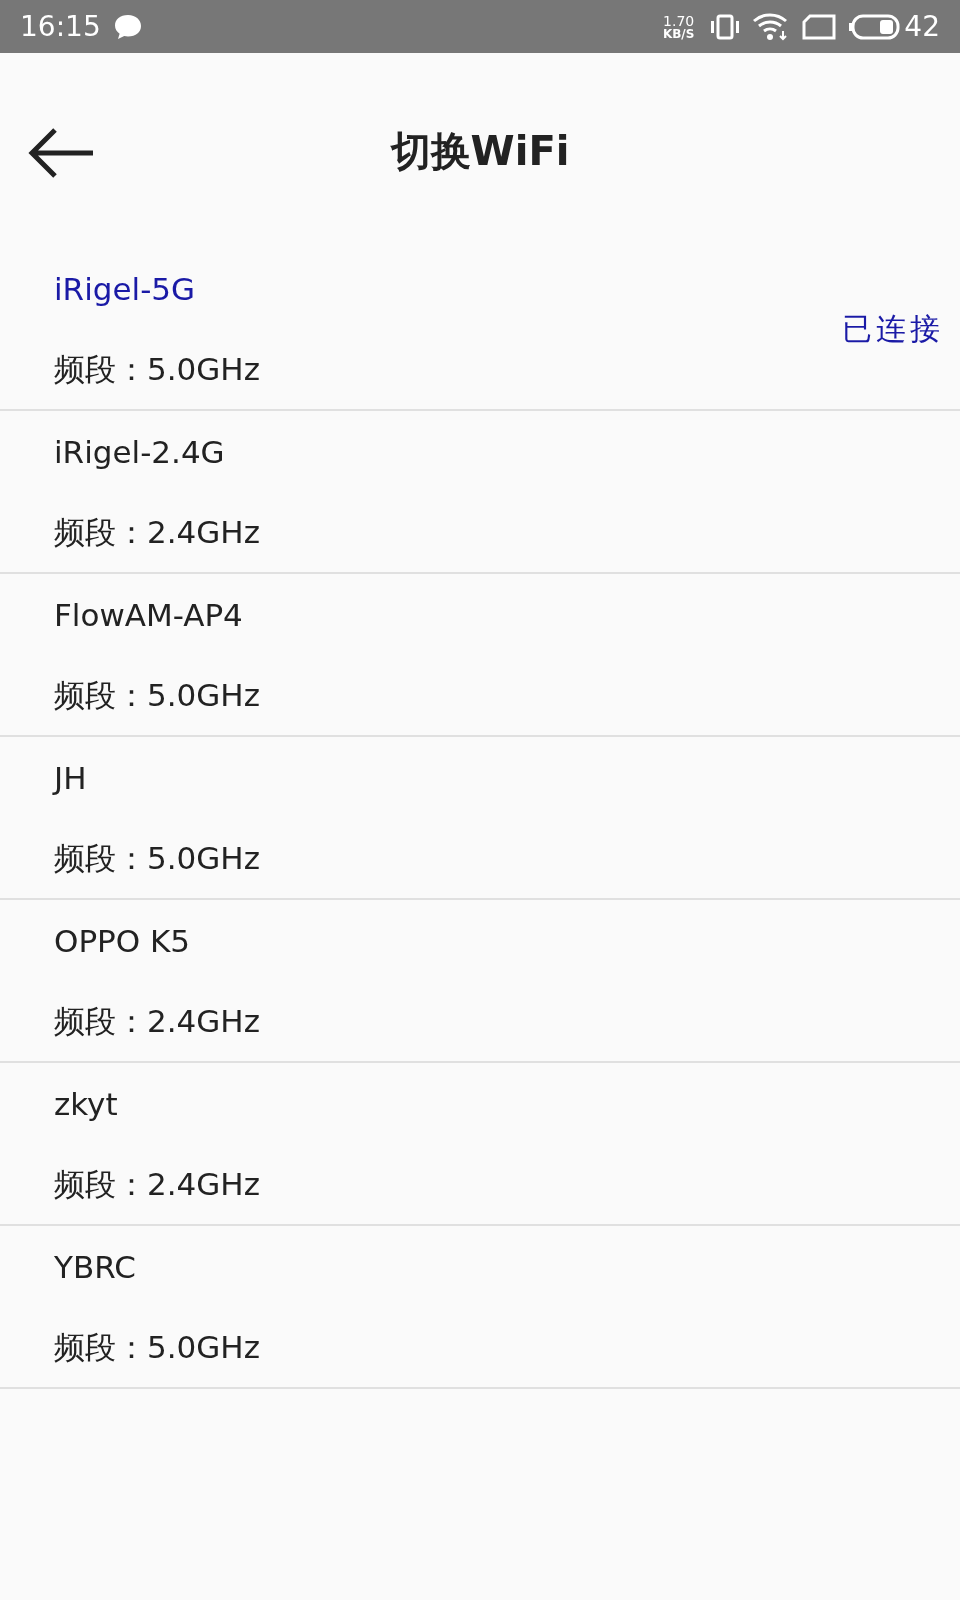 The image size is (960, 1600). Describe the element at coordinates (70, 777) in the screenshot. I see `wifi-name: JH` at that location.